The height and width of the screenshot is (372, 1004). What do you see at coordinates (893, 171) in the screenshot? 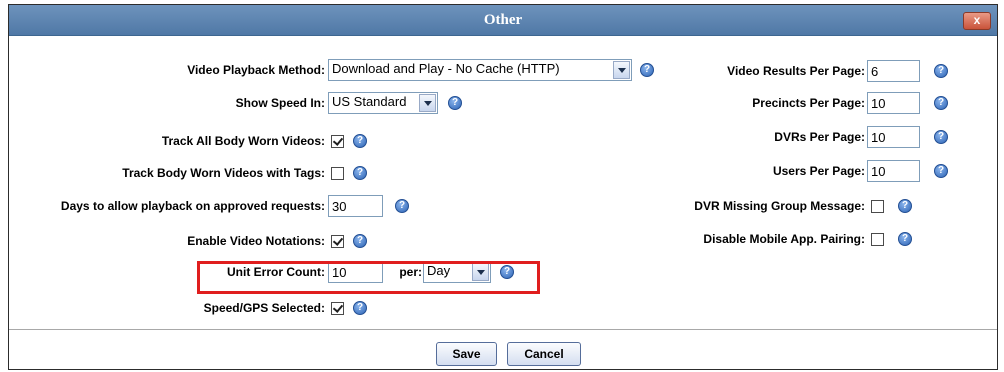
I see `users-per-page-input` at bounding box center [893, 171].